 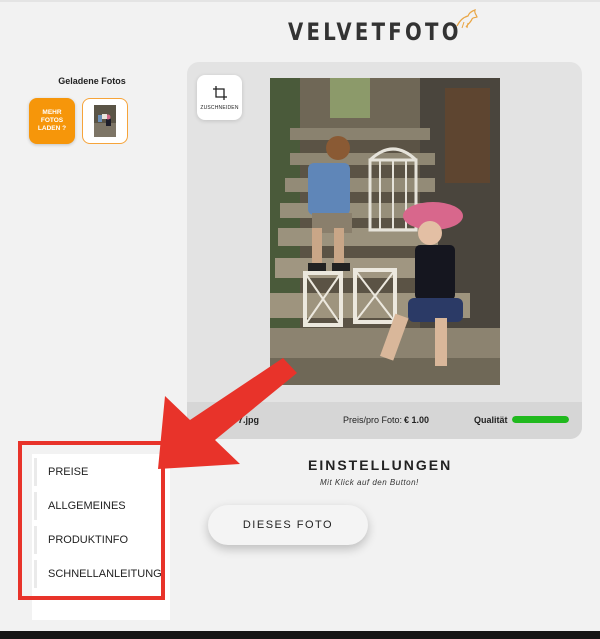 I want to click on highlight-box, so click(x=91, y=520).